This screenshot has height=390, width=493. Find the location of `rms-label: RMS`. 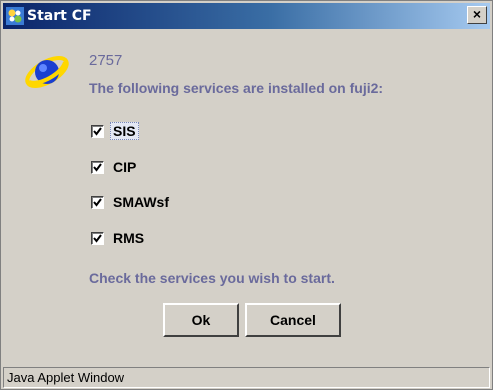

rms-label: RMS is located at coordinates (128, 238).